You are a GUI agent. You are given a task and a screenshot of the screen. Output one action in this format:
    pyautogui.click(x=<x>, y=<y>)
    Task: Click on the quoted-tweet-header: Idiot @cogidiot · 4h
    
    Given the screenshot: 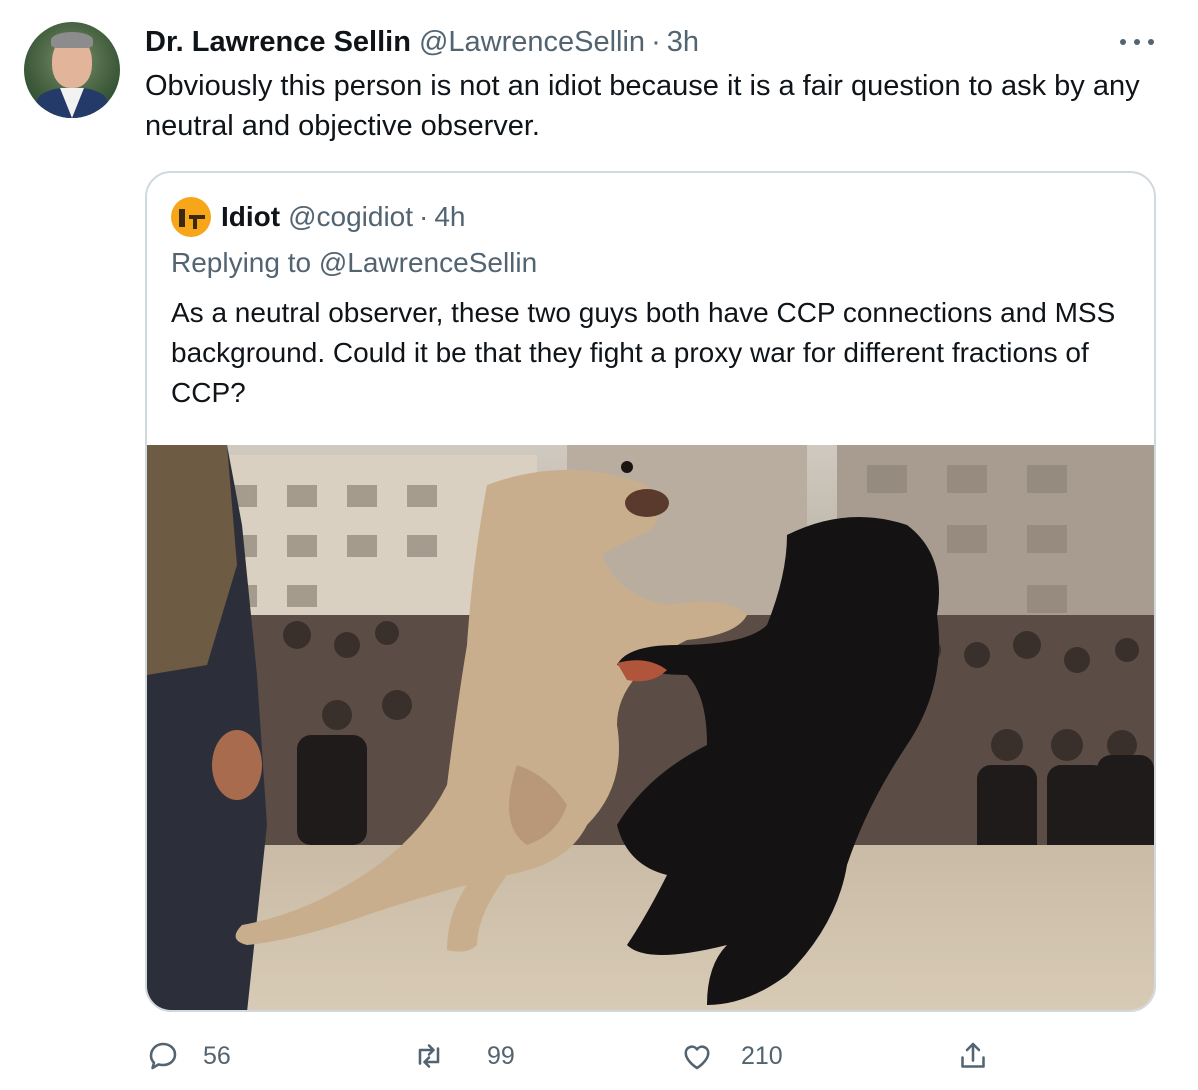 What is the action you would take?
    pyautogui.click(x=318, y=217)
    